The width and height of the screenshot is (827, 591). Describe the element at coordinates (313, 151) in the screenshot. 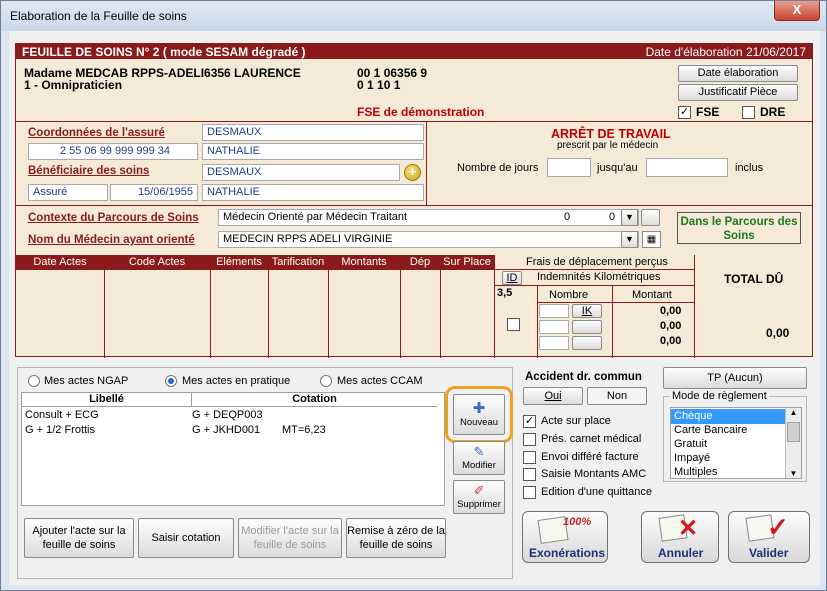

I see `assure-prenom-field: NATHALIE` at that location.